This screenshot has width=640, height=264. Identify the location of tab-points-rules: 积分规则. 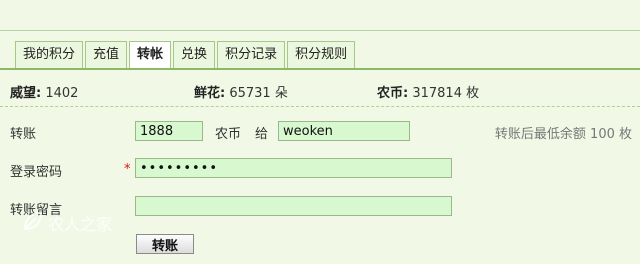
(321, 54).